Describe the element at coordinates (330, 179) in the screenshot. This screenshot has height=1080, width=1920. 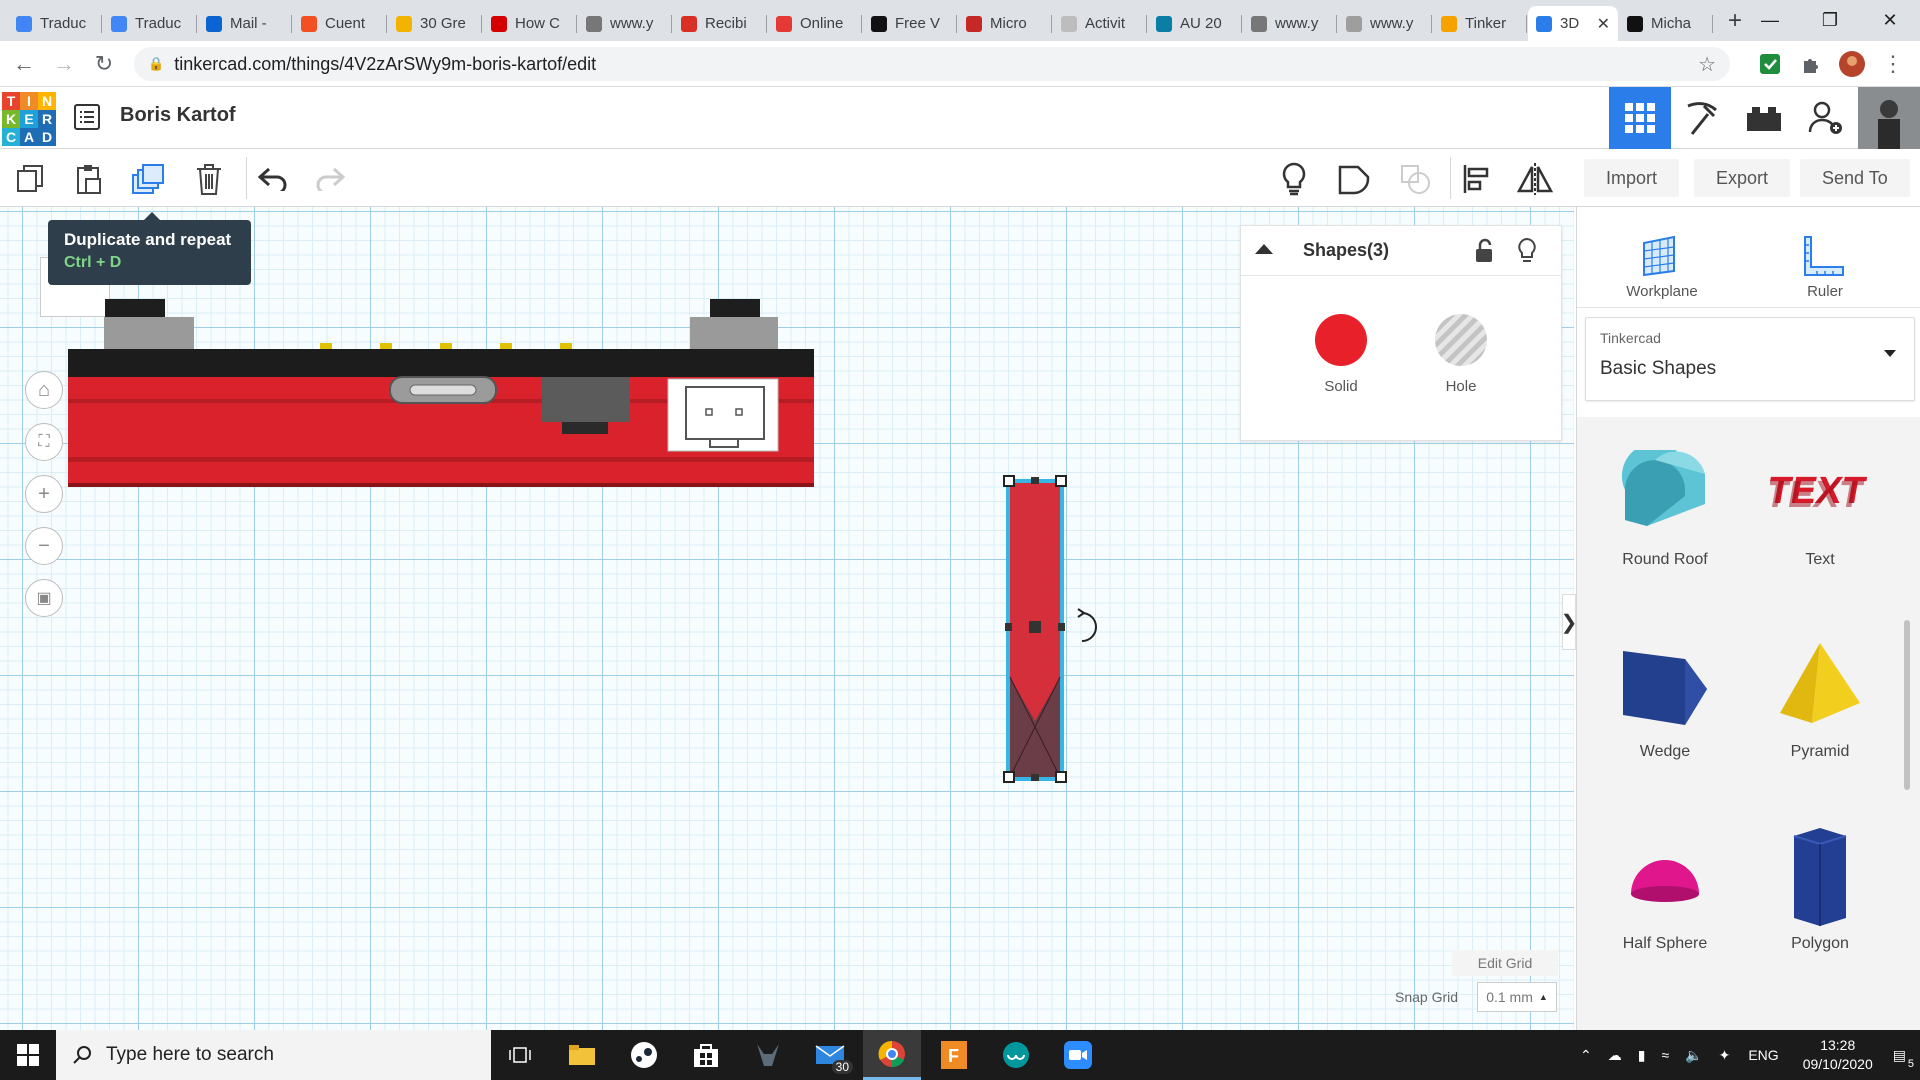
I see `redo-button` at that location.